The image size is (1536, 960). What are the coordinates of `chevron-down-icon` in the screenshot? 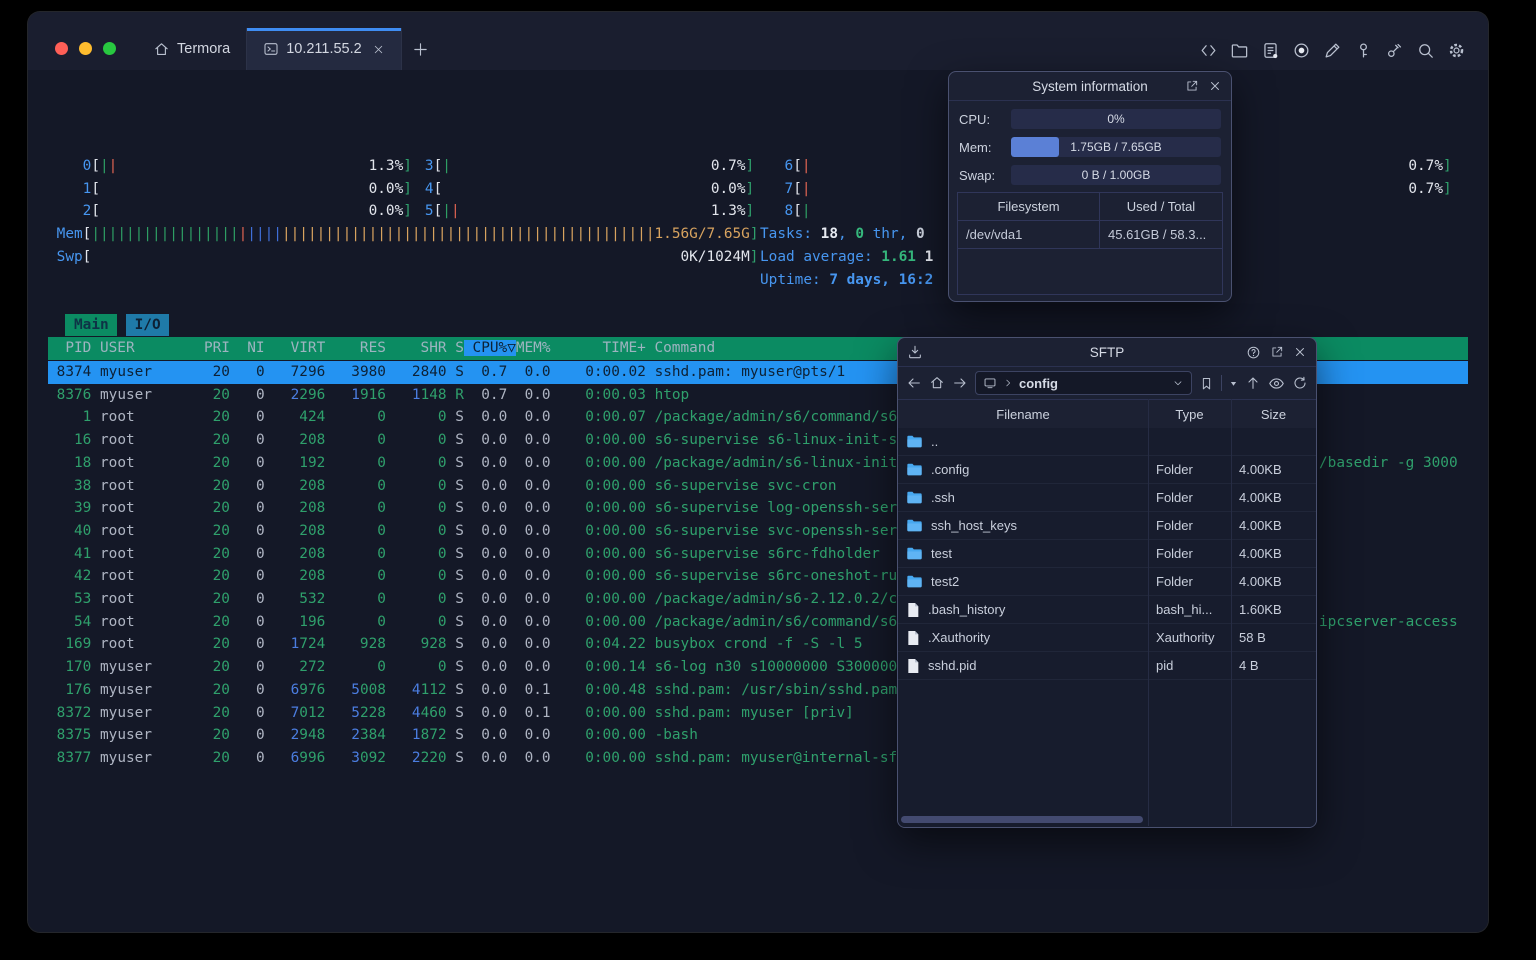 It's located at (1178, 383).